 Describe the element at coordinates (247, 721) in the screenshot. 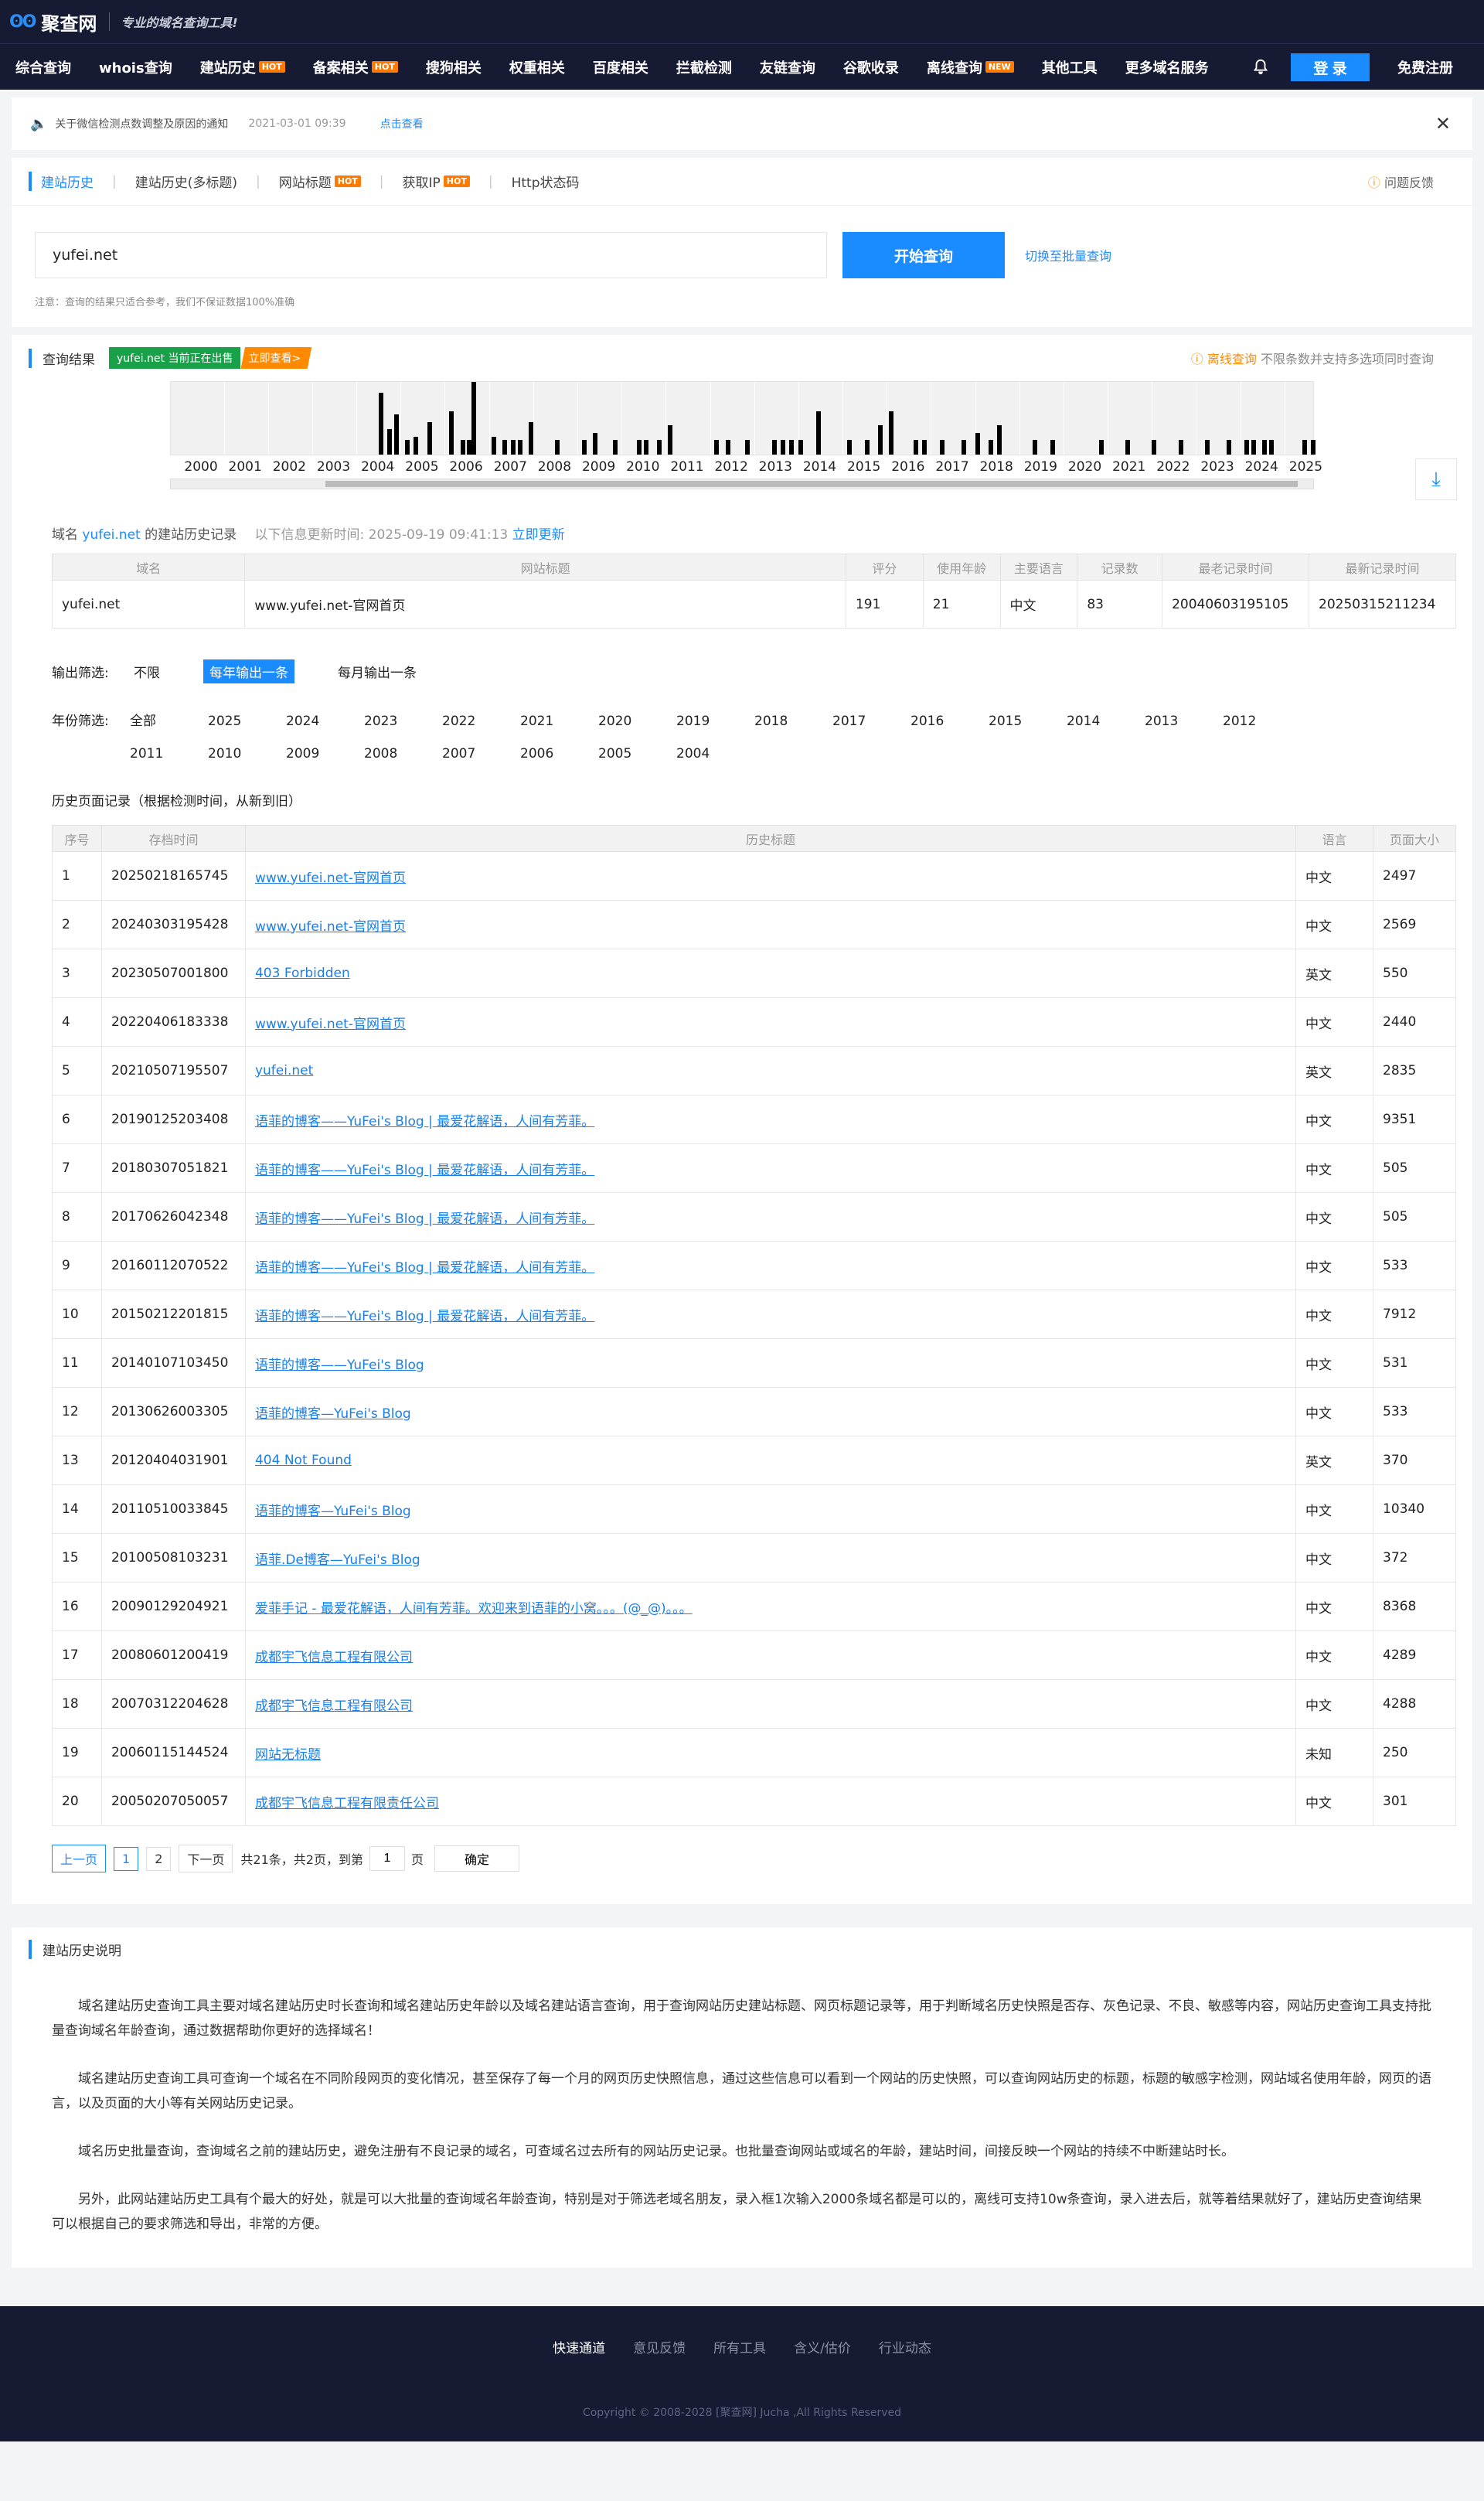

I see `year-filter-option: 2025` at that location.